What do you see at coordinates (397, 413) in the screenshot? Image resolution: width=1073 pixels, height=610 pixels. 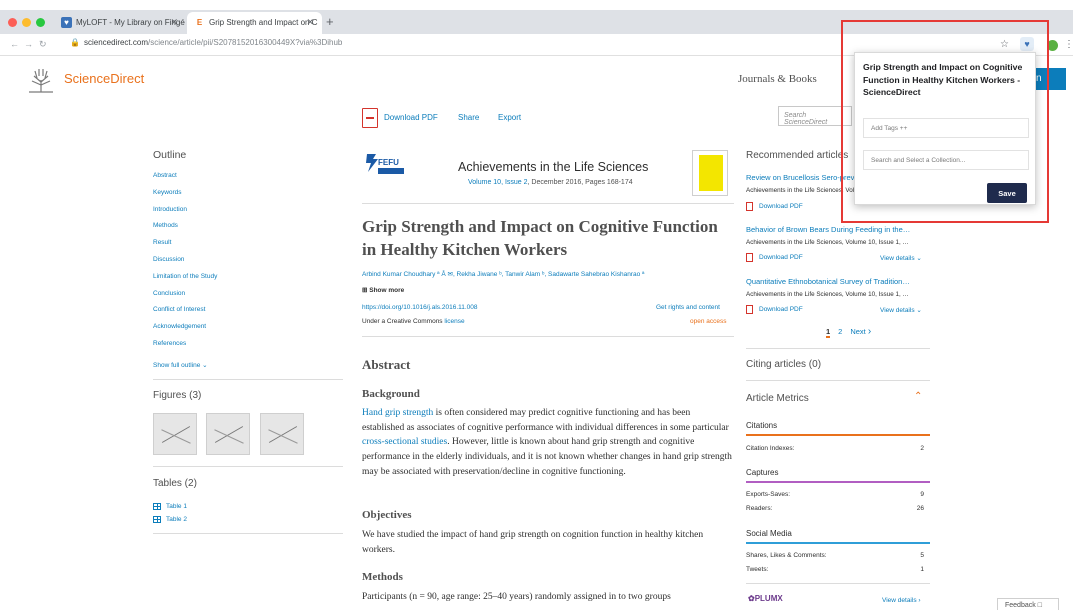 I see `hand-grip-strength-link: Hand grip strength` at bounding box center [397, 413].